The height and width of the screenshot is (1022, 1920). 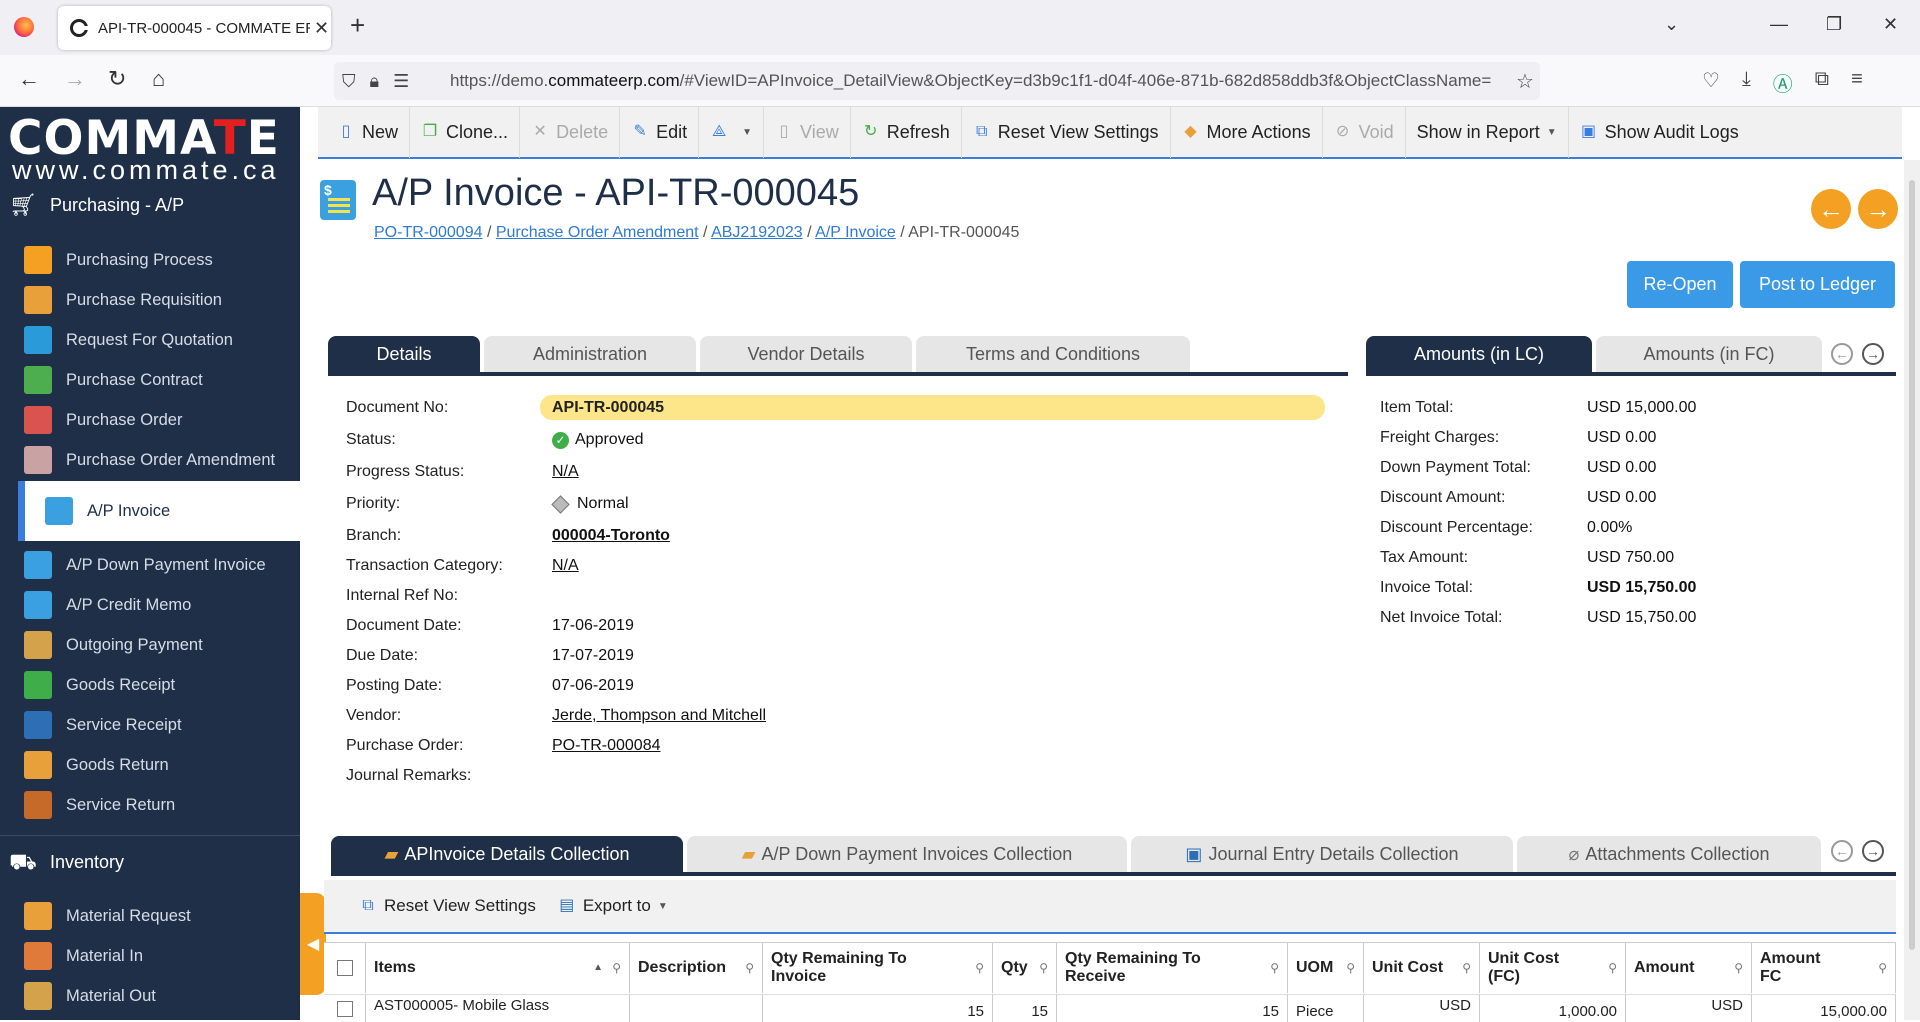 What do you see at coordinates (96, 205) in the screenshot?
I see `section-purchasing: 🛒︎ Purchasing - A/P` at bounding box center [96, 205].